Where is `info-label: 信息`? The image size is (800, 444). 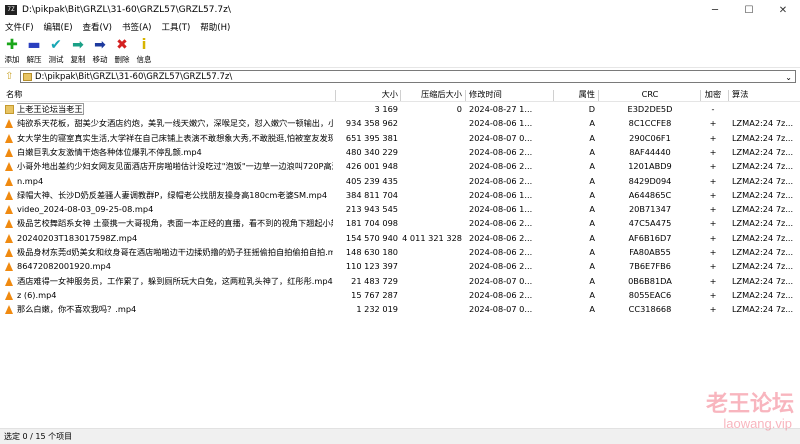 info-label: 信息 is located at coordinates (144, 59).